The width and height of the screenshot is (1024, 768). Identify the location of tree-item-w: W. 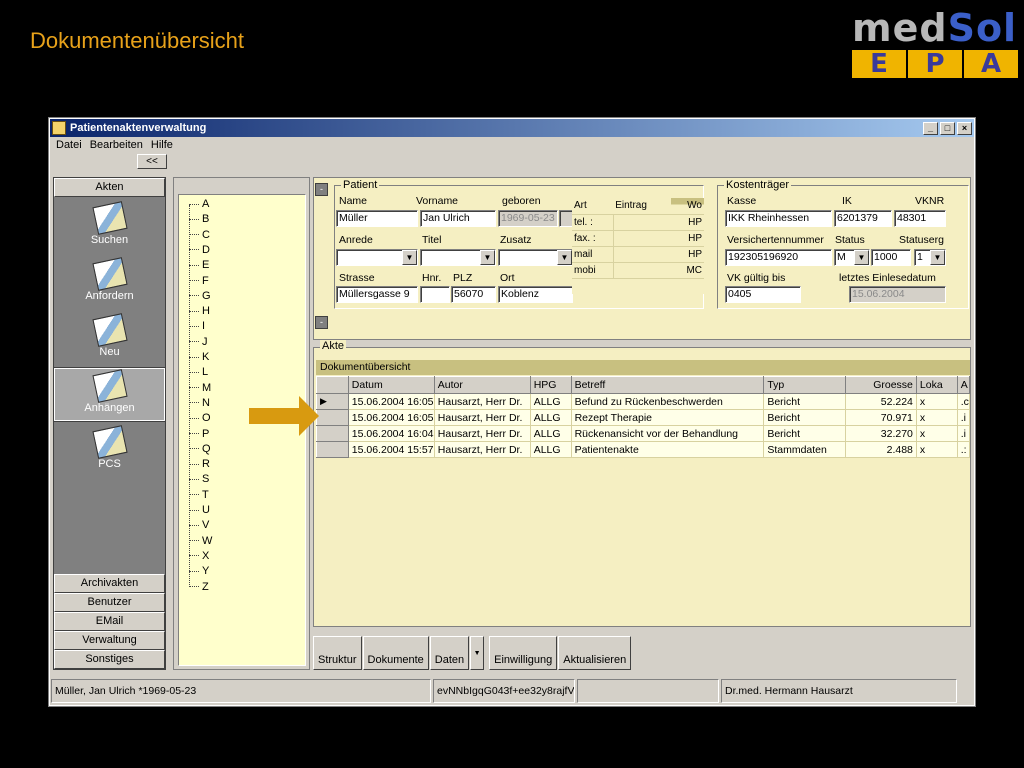
(200, 541).